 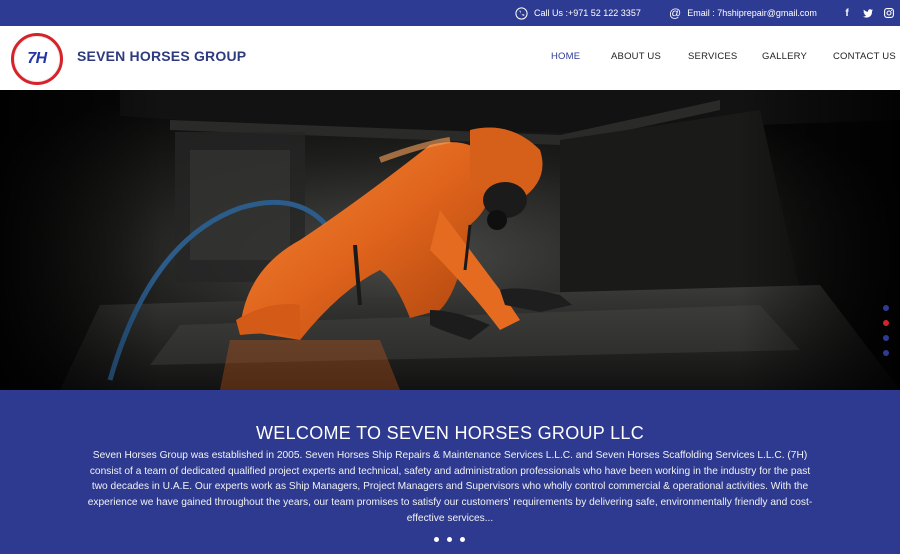 What do you see at coordinates (450, 433) in the screenshot?
I see `welcome-title: WELCOME TO SEVEN HORSES GROUP LLC` at bounding box center [450, 433].